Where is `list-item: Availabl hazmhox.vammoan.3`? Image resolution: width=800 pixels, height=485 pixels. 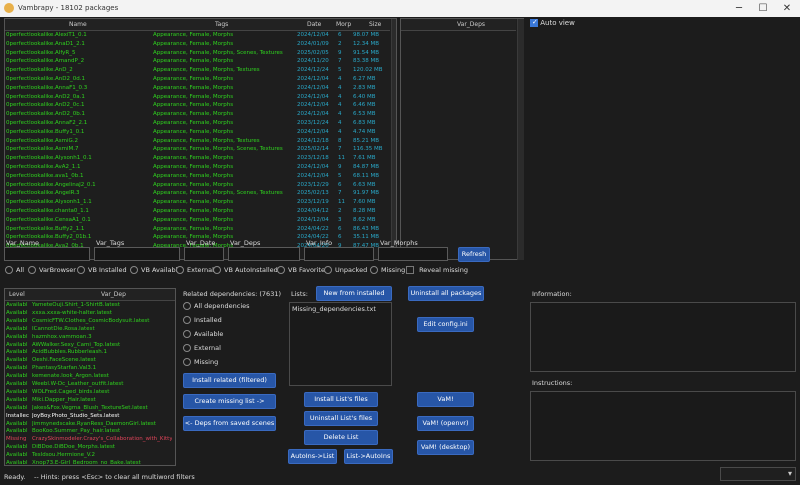
list-item: Availabl hazmhox.vammoan.3 is located at coordinates (90, 338).